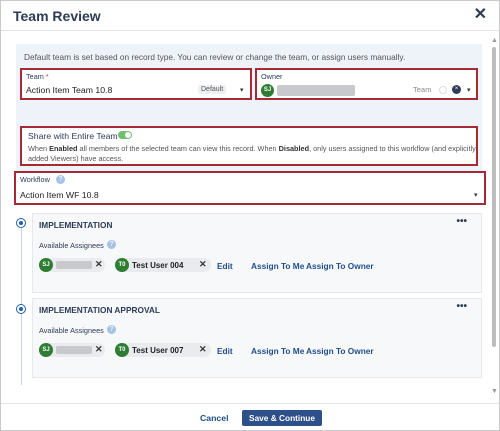  I want to click on dialog-header: Team Review ✕, so click(250, 16).